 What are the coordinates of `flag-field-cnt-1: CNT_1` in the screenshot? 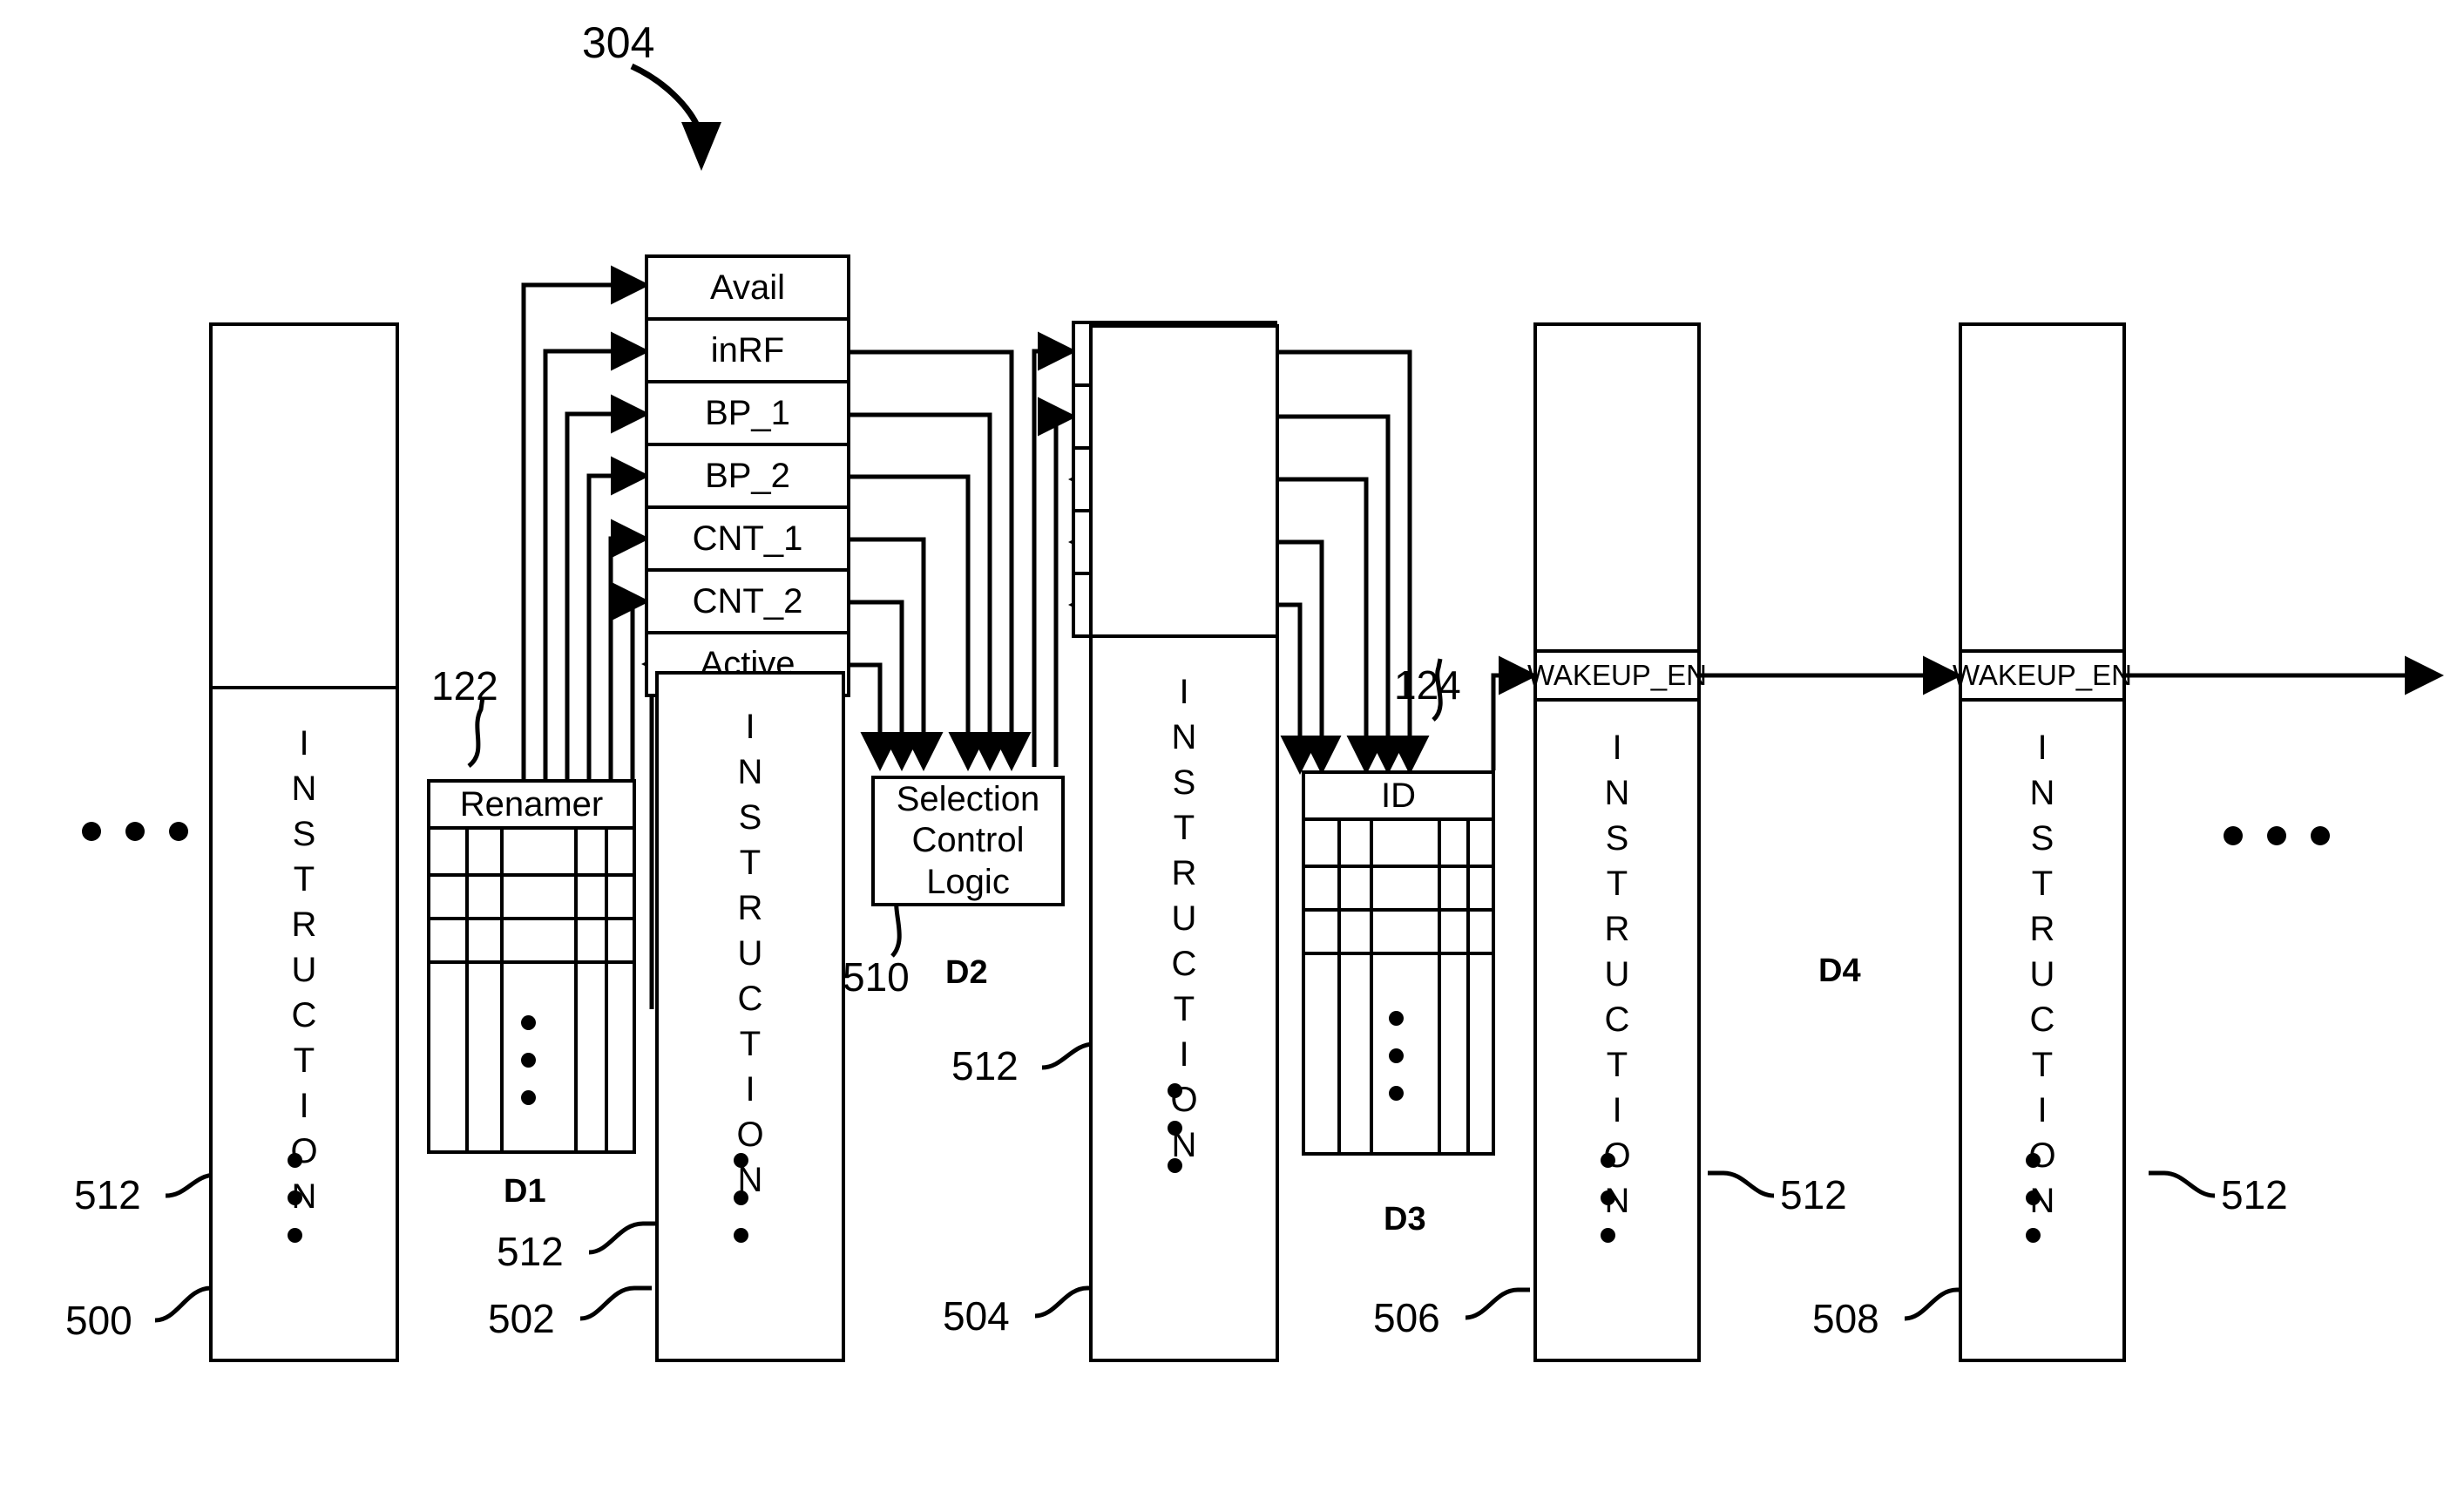 It's located at (747, 539).